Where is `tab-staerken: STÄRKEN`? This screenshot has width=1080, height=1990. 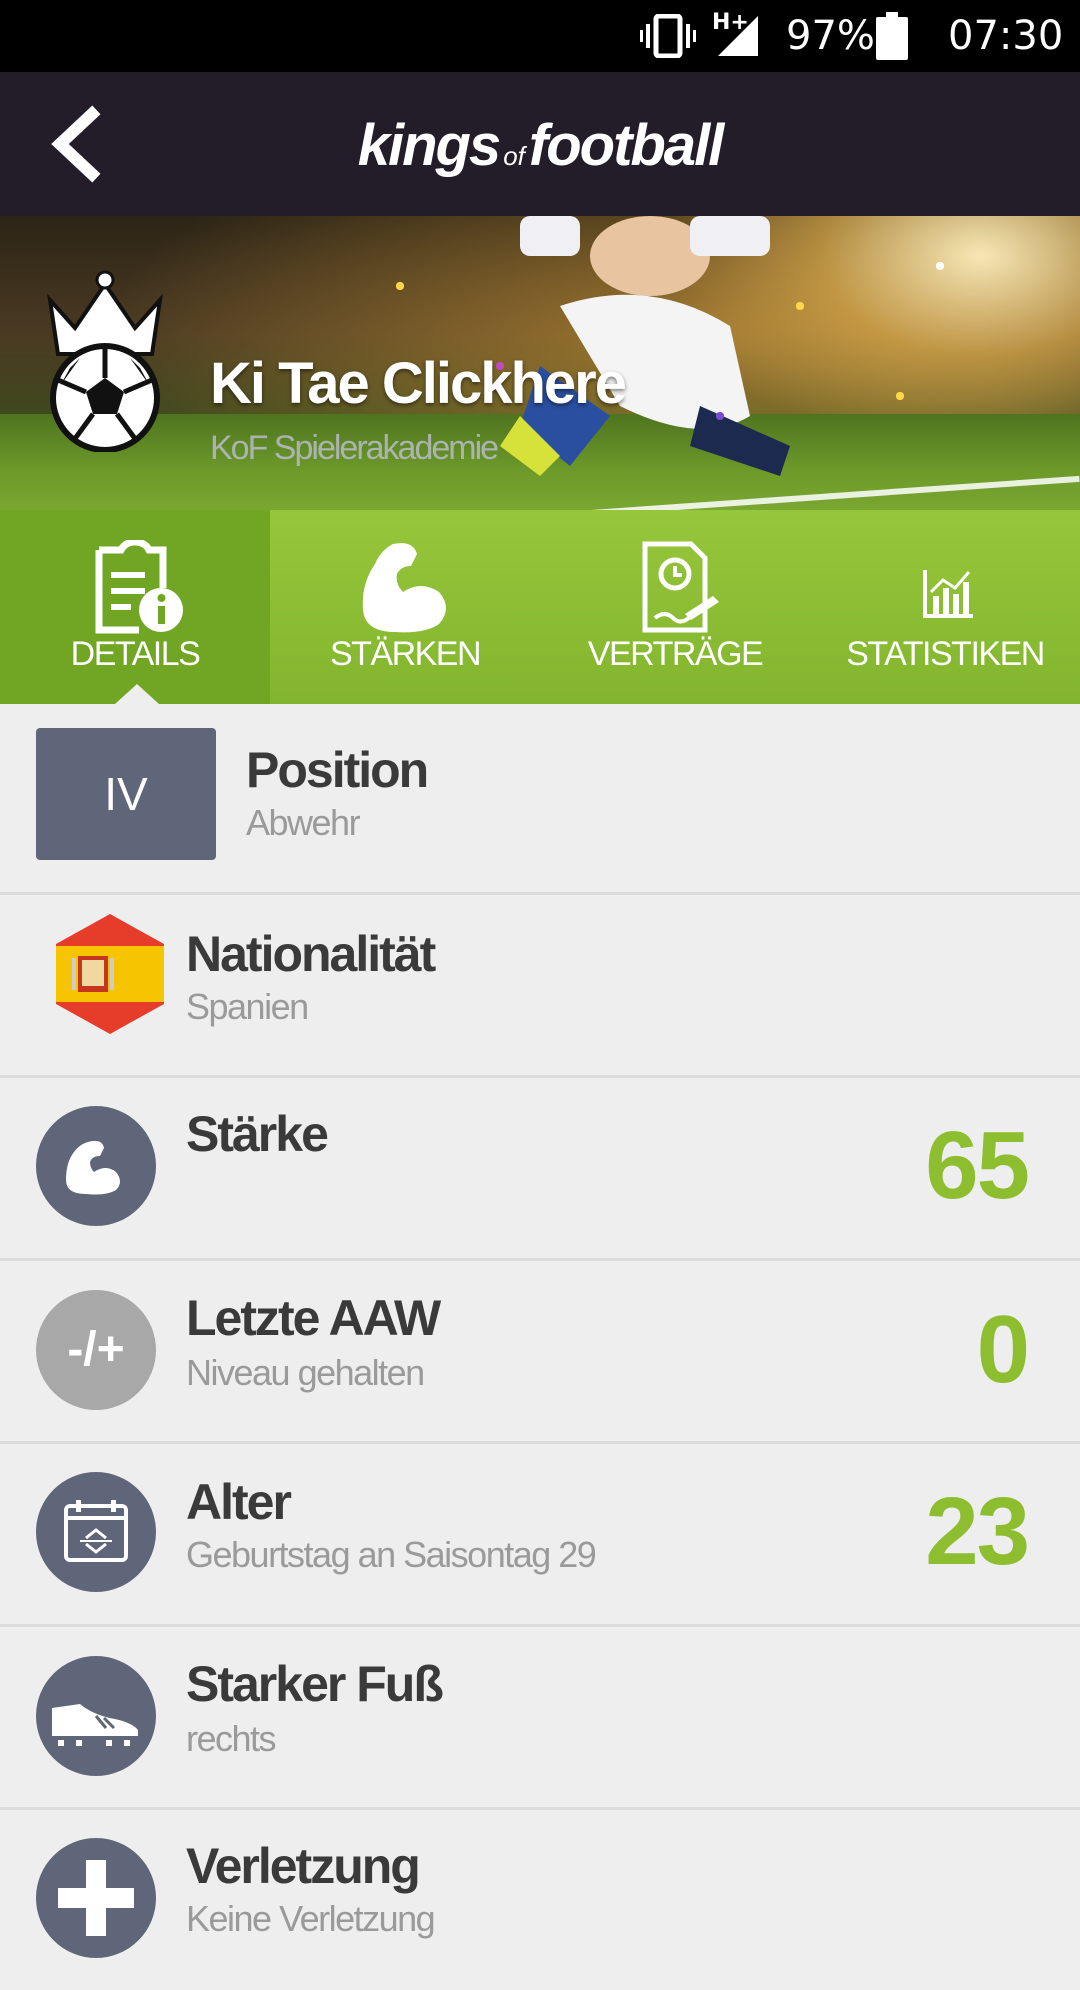 tab-staerken: STÄRKEN is located at coordinates (405, 607).